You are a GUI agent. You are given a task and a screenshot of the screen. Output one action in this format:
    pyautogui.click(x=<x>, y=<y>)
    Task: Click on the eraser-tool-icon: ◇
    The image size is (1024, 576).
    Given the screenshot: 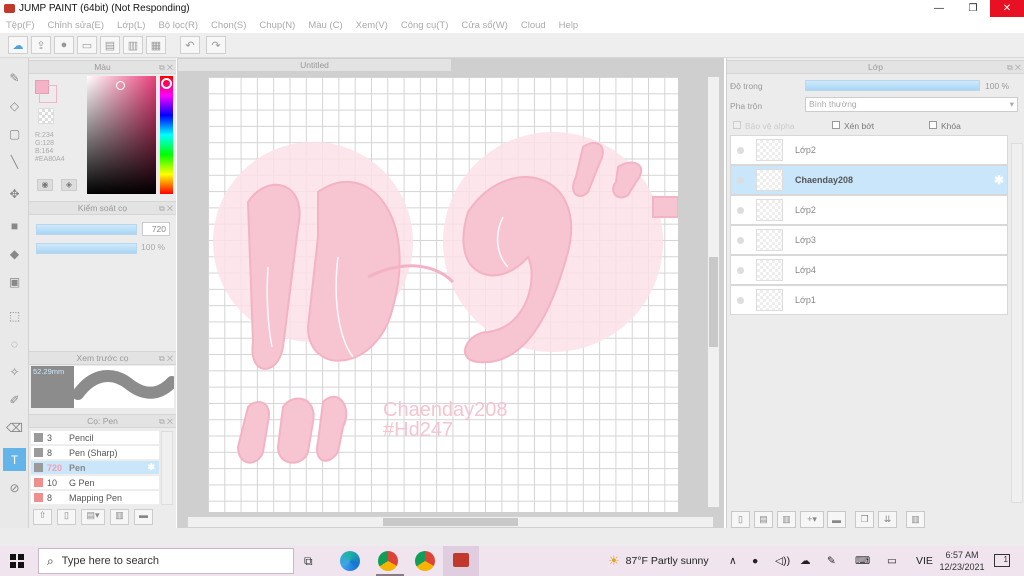 What is the action you would take?
    pyautogui.click(x=14, y=105)
    